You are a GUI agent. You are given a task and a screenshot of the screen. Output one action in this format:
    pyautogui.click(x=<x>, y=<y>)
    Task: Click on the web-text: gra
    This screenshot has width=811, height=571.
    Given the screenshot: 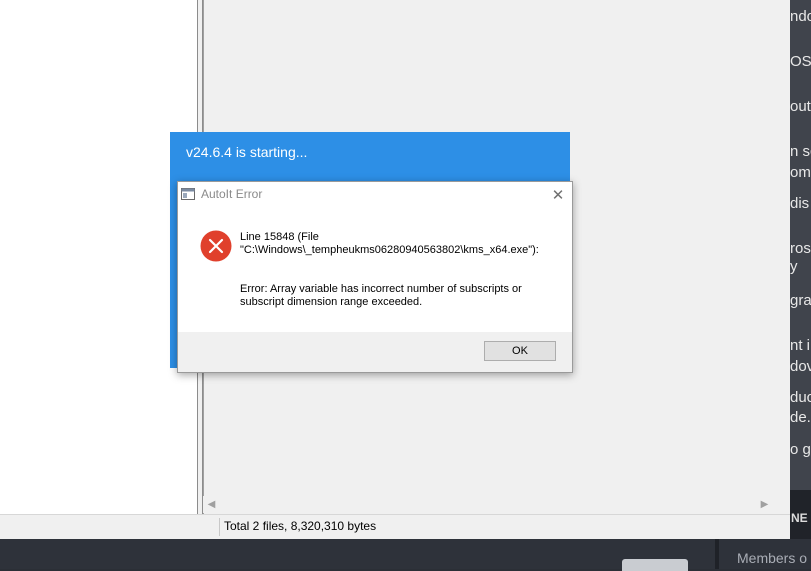 What is the action you would take?
    pyautogui.click(x=800, y=300)
    